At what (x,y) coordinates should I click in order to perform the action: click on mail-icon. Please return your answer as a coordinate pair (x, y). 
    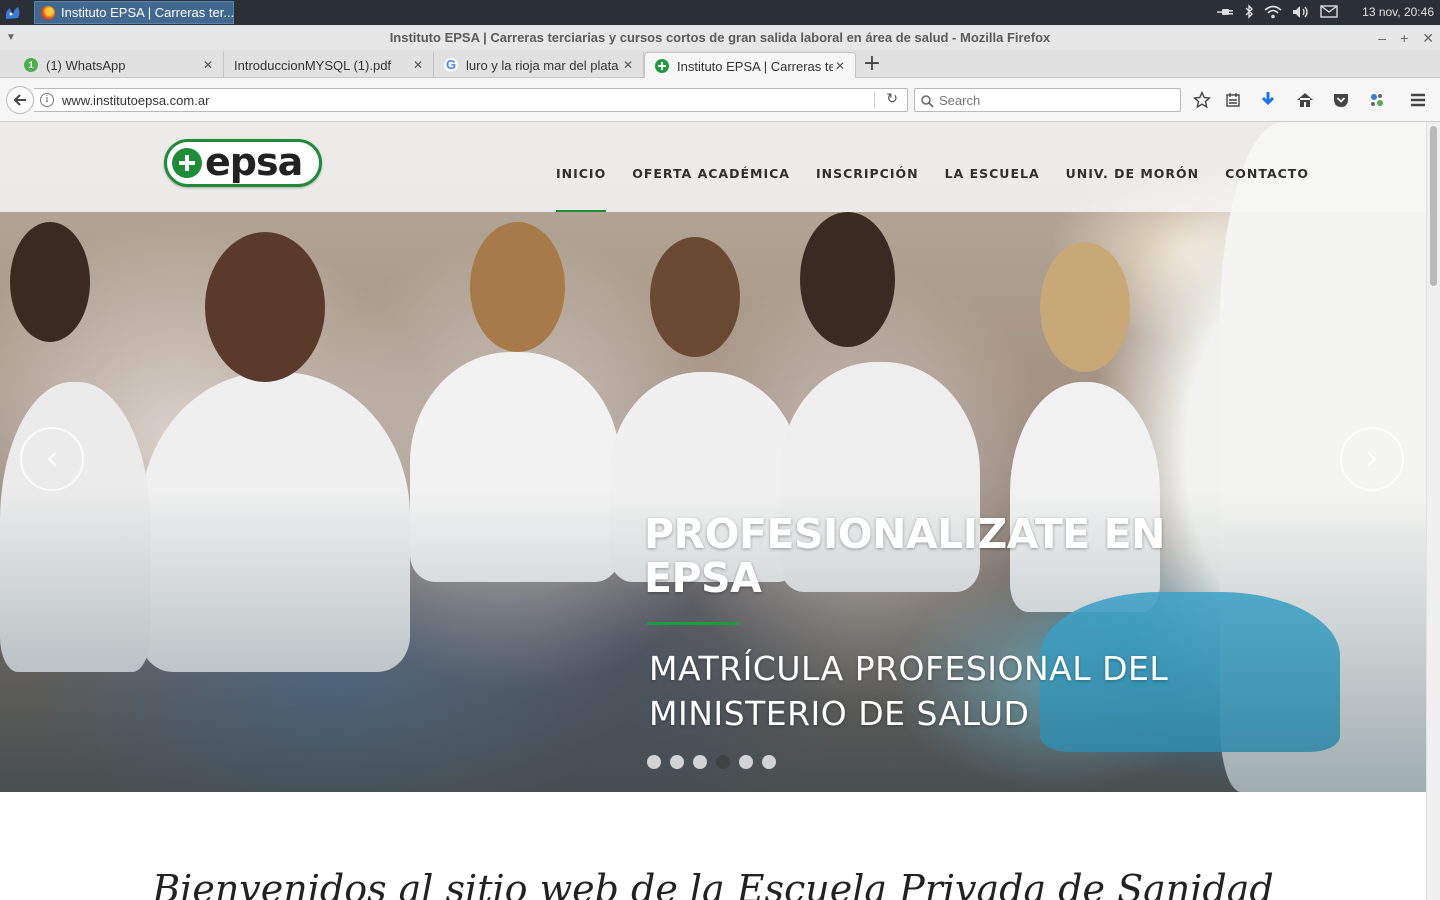
    Looking at the image, I should click on (1329, 13).